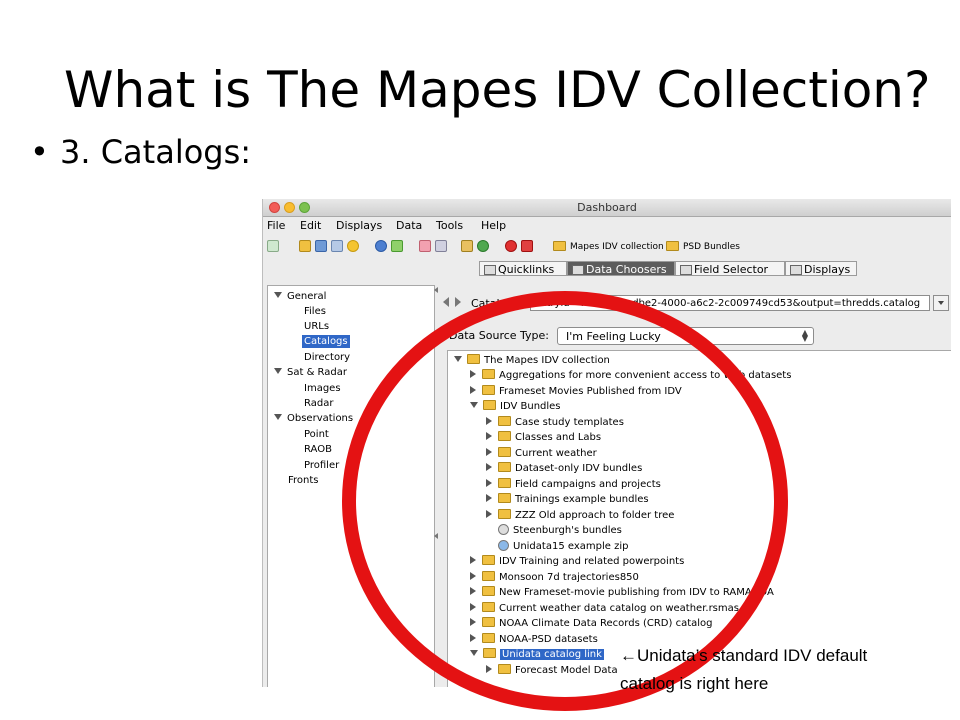 The width and height of the screenshot is (960, 720). What do you see at coordinates (555, 423) in the screenshot?
I see `catalog-tree-row: Case study templates` at bounding box center [555, 423].